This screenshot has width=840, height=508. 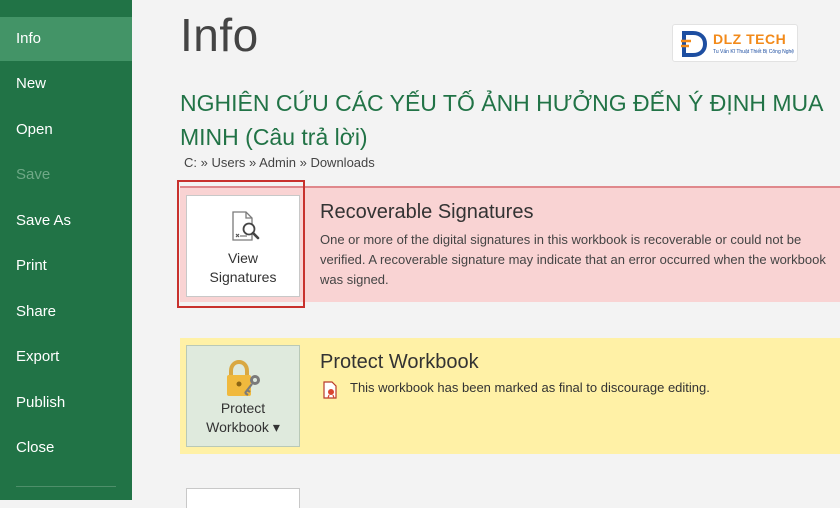 What do you see at coordinates (330, 390) in the screenshot?
I see `marked-final-icon` at bounding box center [330, 390].